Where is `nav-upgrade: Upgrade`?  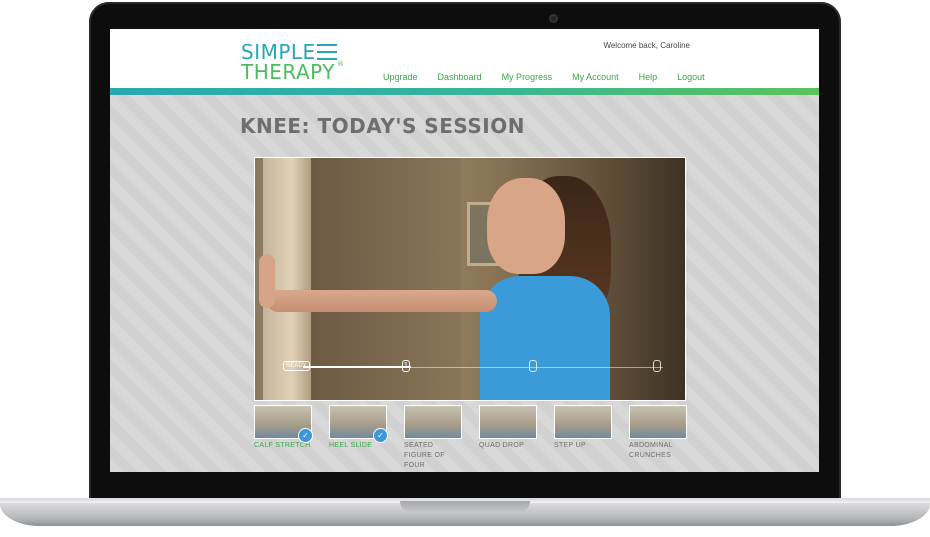 nav-upgrade: Upgrade is located at coordinates (400, 77).